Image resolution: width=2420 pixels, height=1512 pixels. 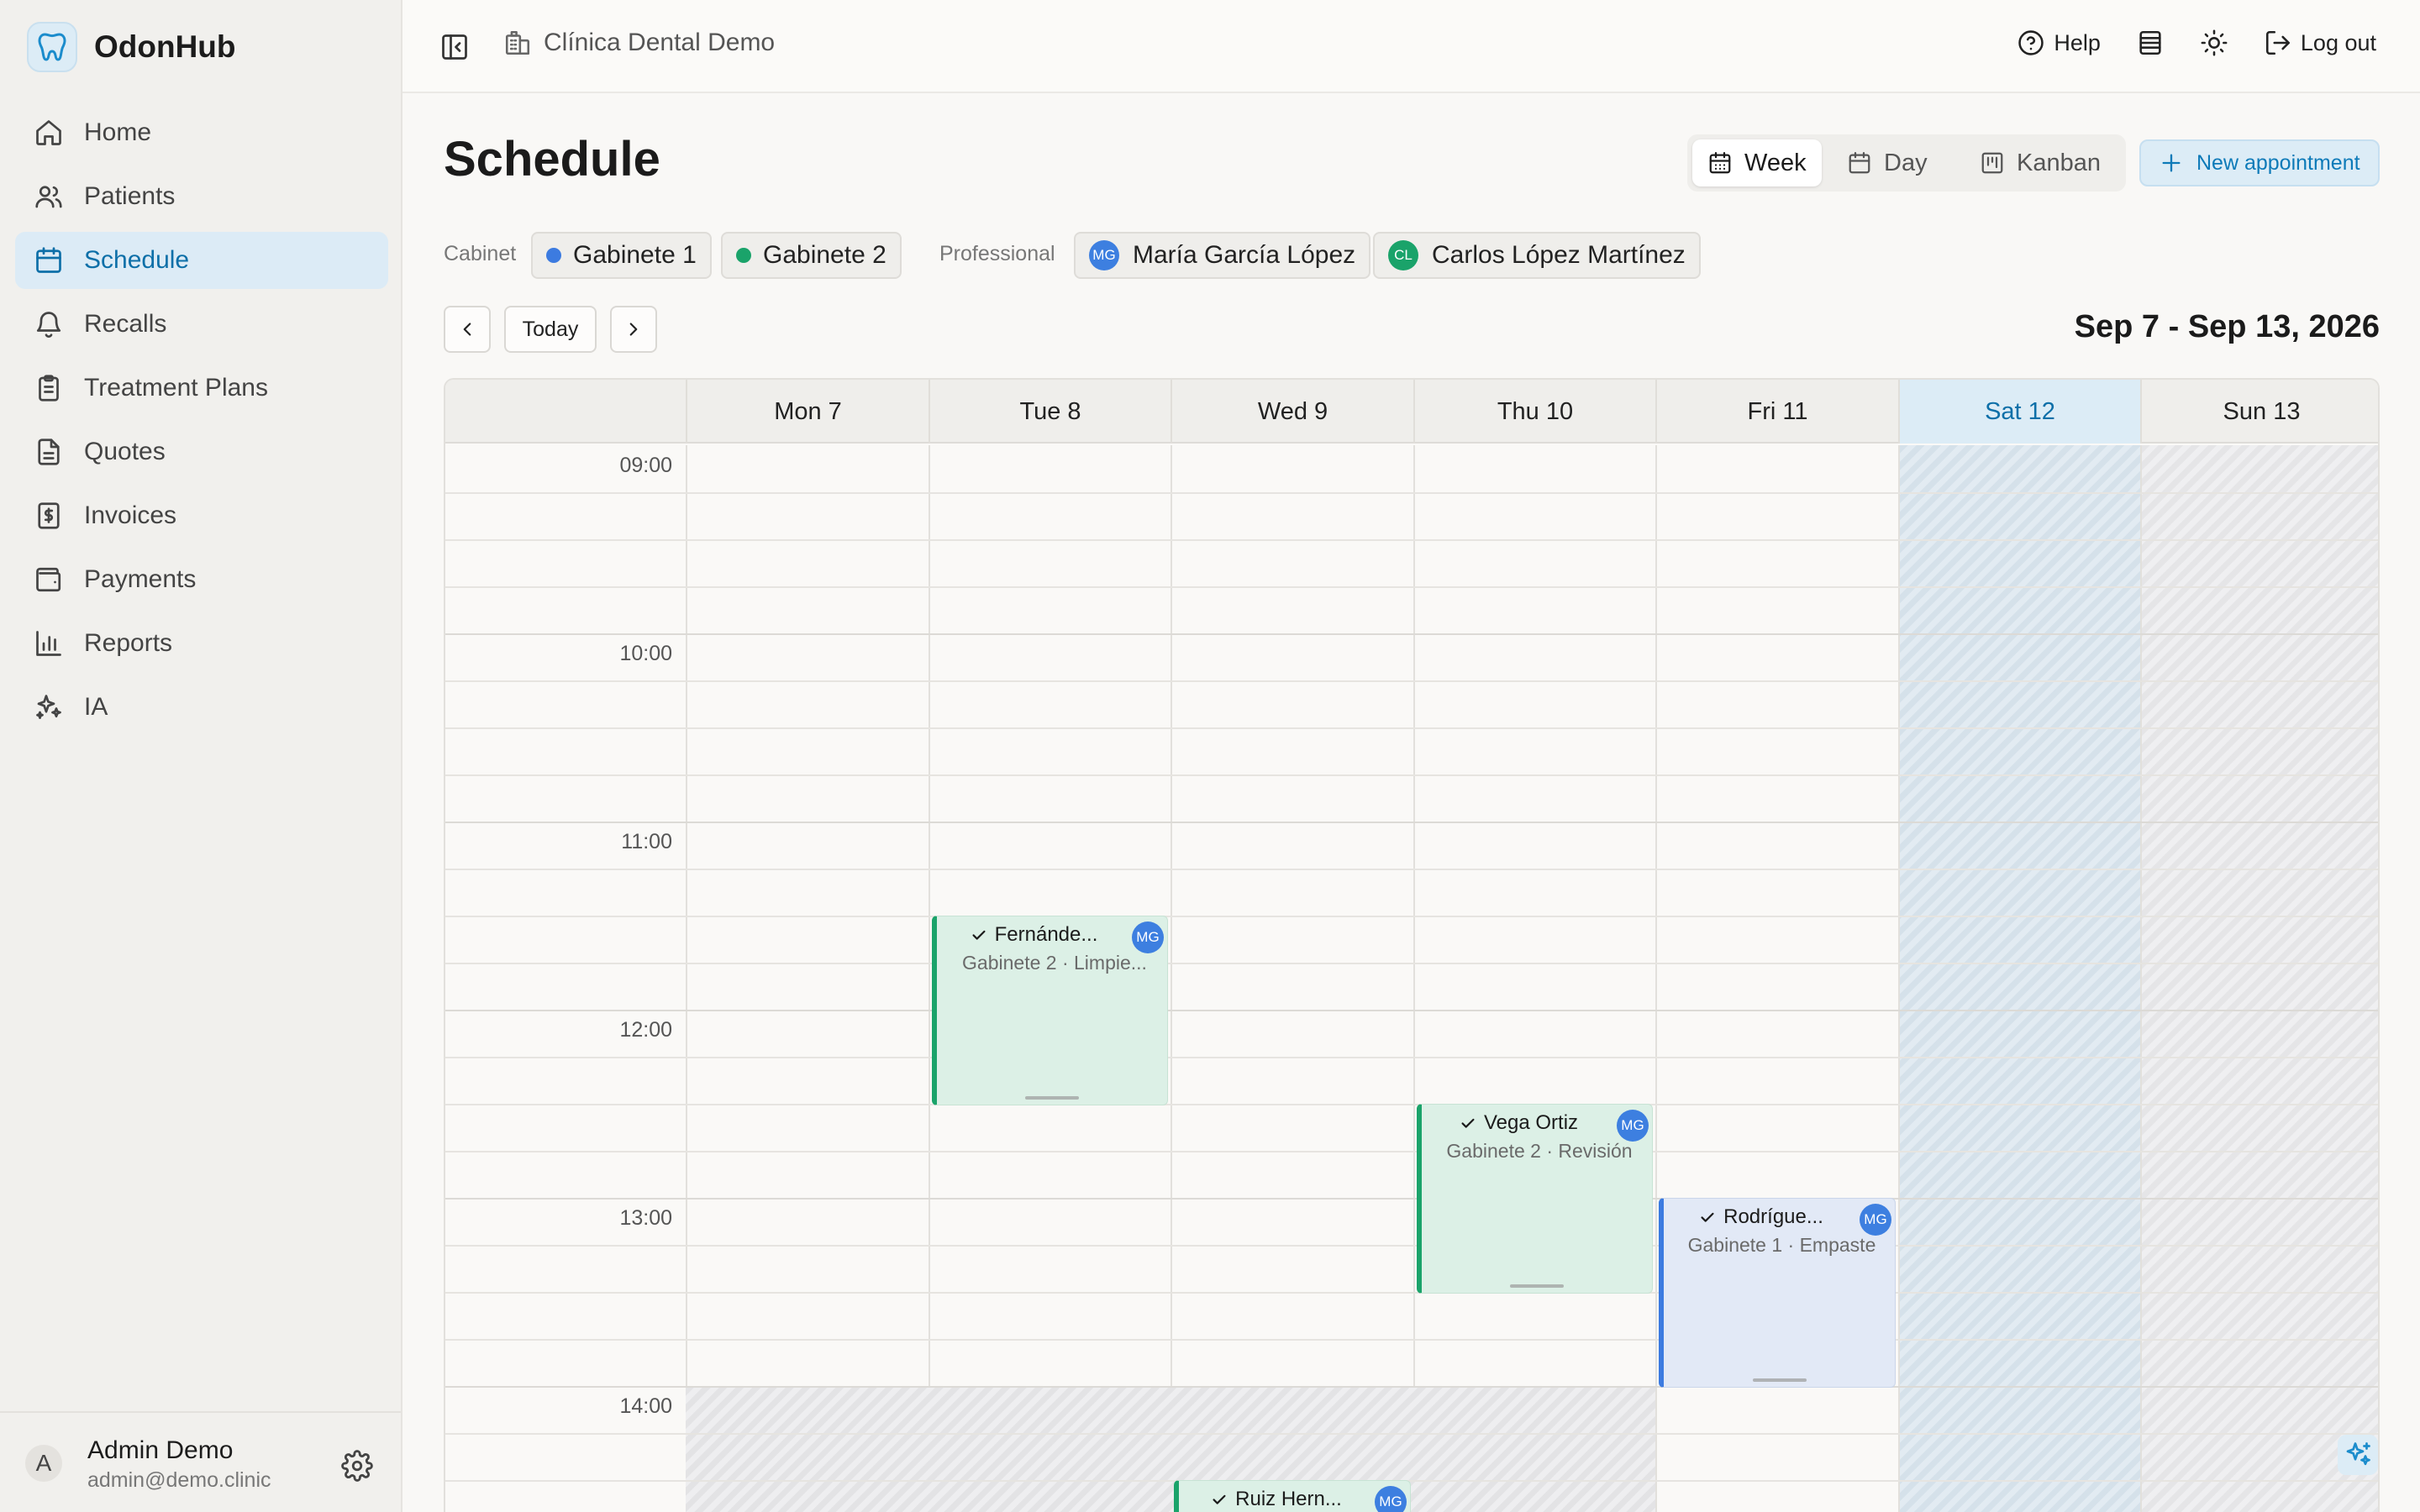 What do you see at coordinates (49, 451) in the screenshot?
I see `file-text-icon` at bounding box center [49, 451].